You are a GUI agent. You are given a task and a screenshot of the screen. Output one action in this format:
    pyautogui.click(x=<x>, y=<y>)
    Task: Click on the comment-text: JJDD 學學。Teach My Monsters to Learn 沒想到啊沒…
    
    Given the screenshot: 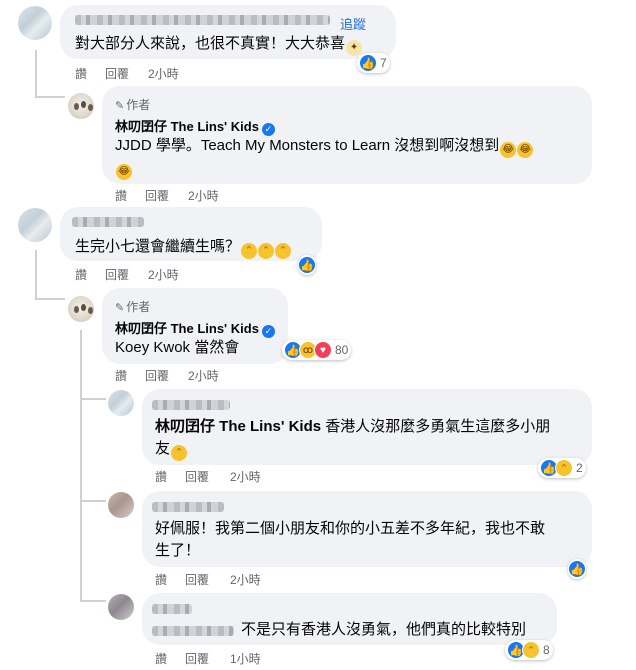 What is the action you would take?
    pyautogui.click(x=324, y=146)
    